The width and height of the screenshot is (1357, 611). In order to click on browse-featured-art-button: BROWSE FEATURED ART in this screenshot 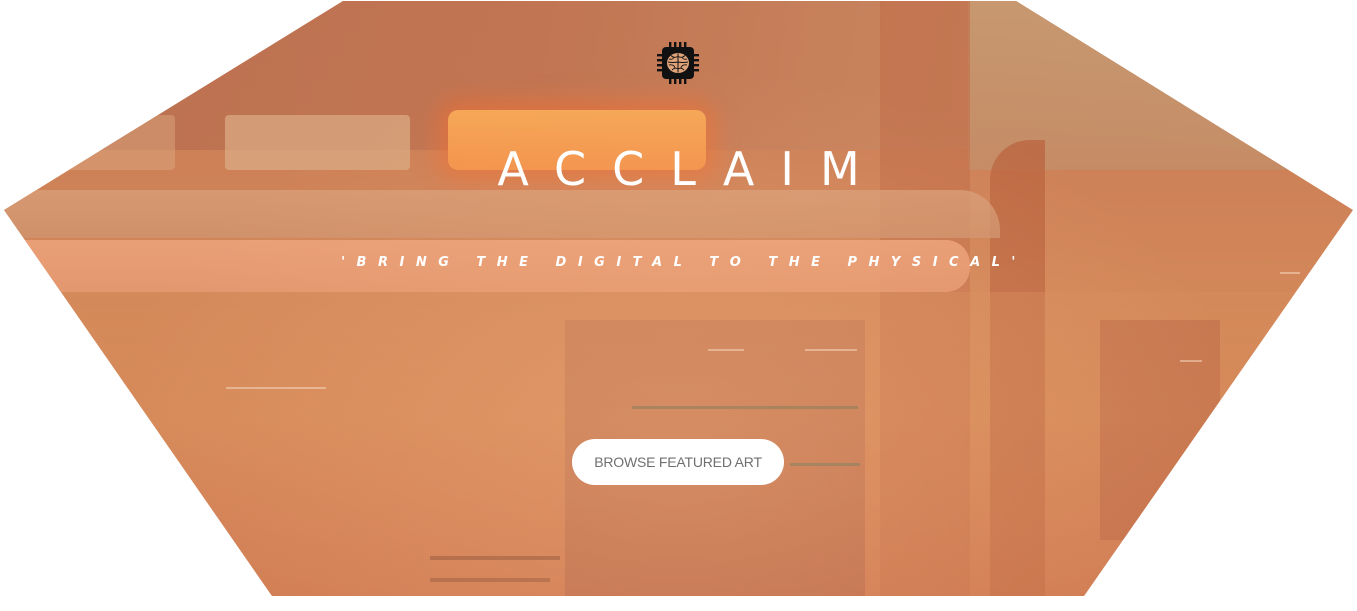, I will do `click(678, 462)`.